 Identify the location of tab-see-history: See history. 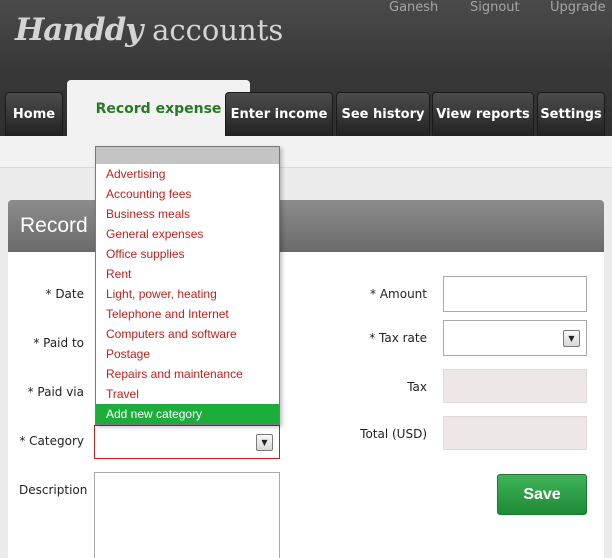
(383, 114).